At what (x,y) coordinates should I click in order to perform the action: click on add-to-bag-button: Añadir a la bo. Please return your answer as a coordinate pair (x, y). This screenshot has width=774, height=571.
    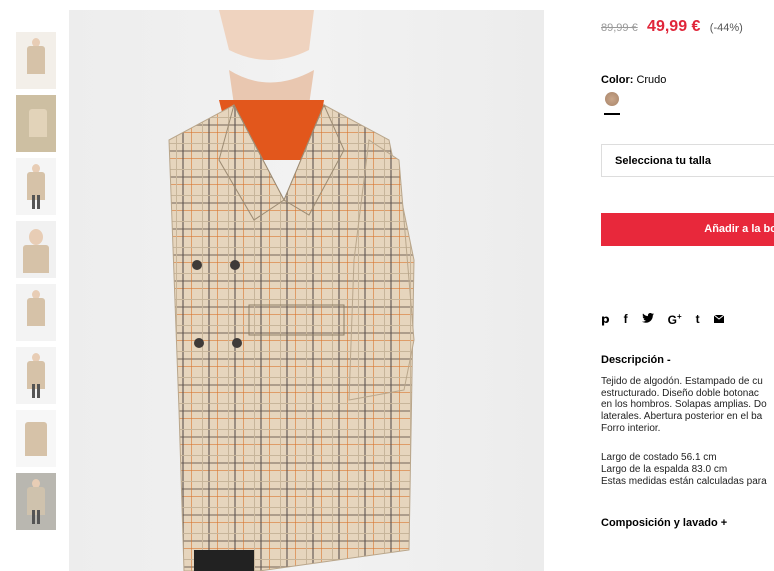
    Looking at the image, I should click on (687, 229).